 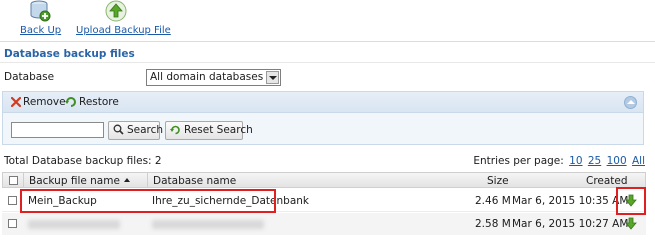 What do you see at coordinates (118, 129) in the screenshot?
I see `search-icon` at bounding box center [118, 129].